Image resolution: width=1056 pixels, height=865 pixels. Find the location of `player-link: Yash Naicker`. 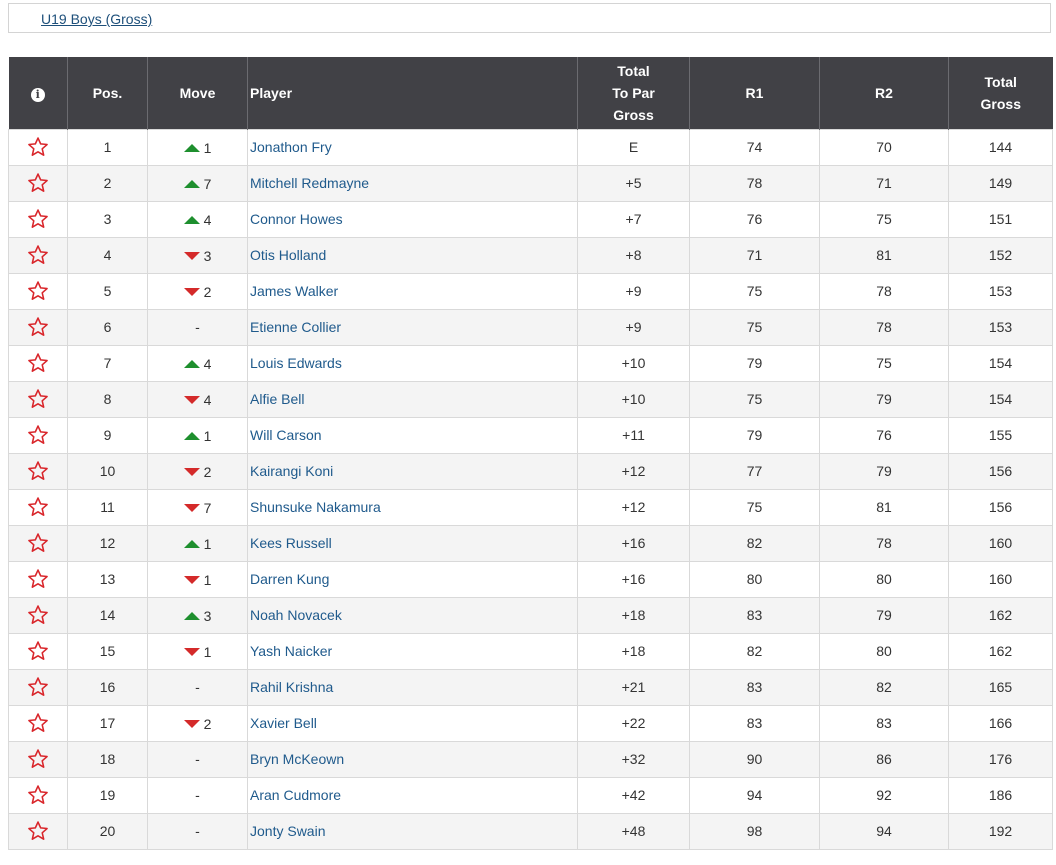

player-link: Yash Naicker is located at coordinates (291, 651).